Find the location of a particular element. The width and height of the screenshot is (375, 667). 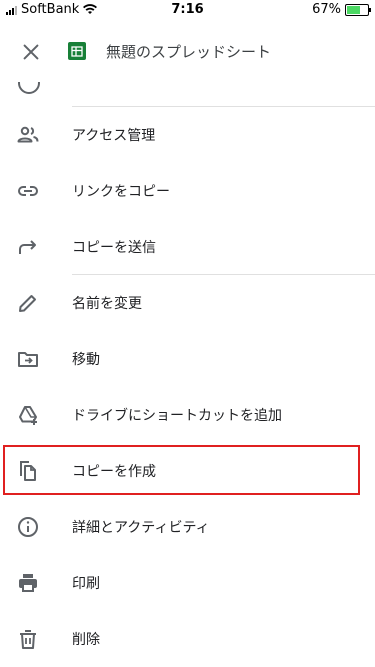

status-bar: SoftBank 7:16 67% is located at coordinates (187, 10).